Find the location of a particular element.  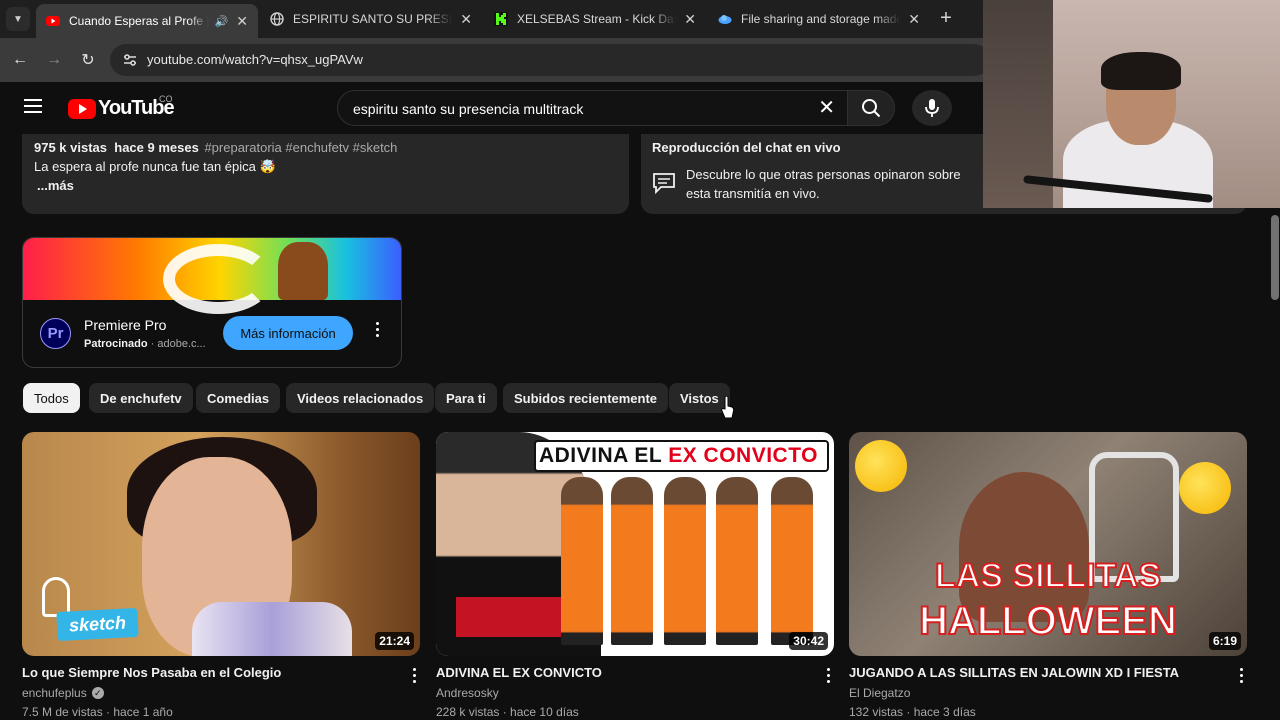

address-bar: youtube.com/watch?v=qhsx_ugPAVw is located at coordinates (550, 60).